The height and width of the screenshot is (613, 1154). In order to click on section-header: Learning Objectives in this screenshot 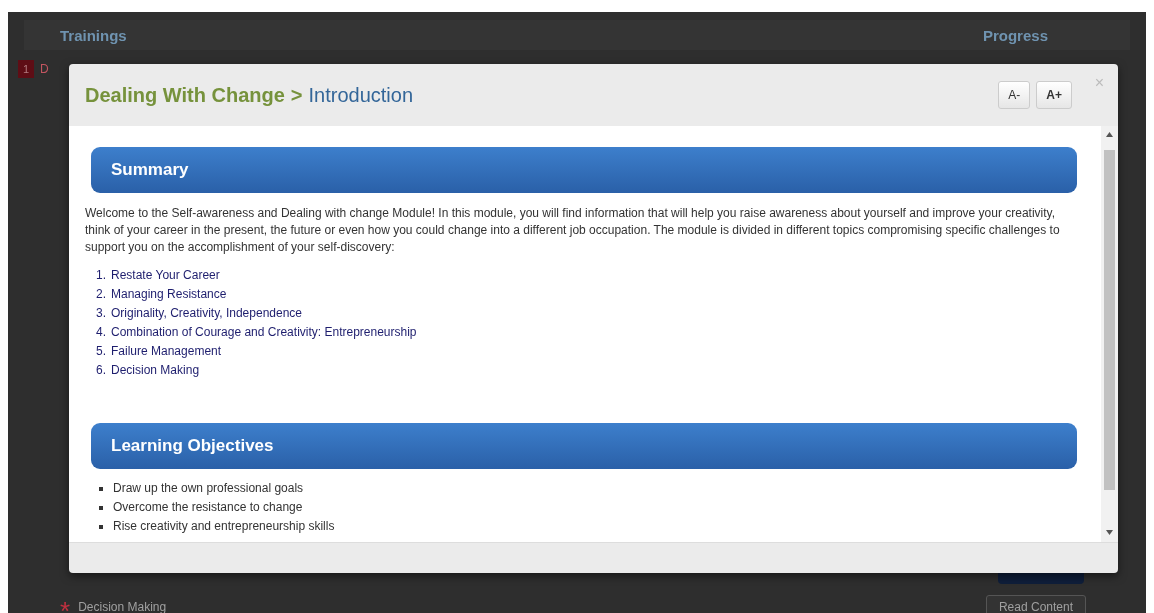, I will do `click(584, 446)`.